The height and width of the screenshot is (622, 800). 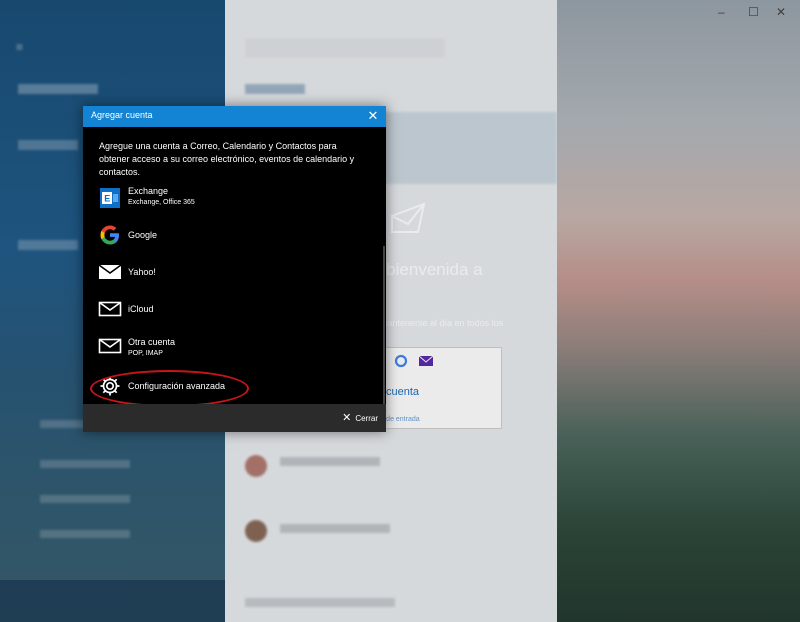 What do you see at coordinates (373, 116) in the screenshot?
I see `close-icon: ✕` at bounding box center [373, 116].